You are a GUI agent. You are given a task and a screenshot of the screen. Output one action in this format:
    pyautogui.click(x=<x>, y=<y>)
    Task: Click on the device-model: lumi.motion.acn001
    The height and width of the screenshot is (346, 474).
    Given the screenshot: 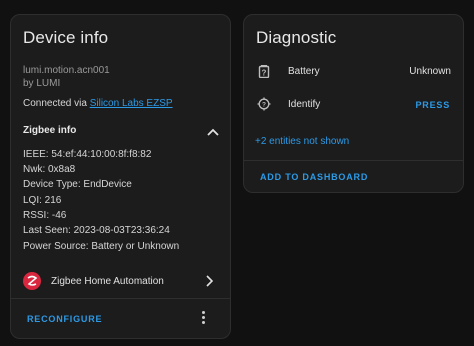 What is the action you would take?
    pyautogui.click(x=66, y=70)
    